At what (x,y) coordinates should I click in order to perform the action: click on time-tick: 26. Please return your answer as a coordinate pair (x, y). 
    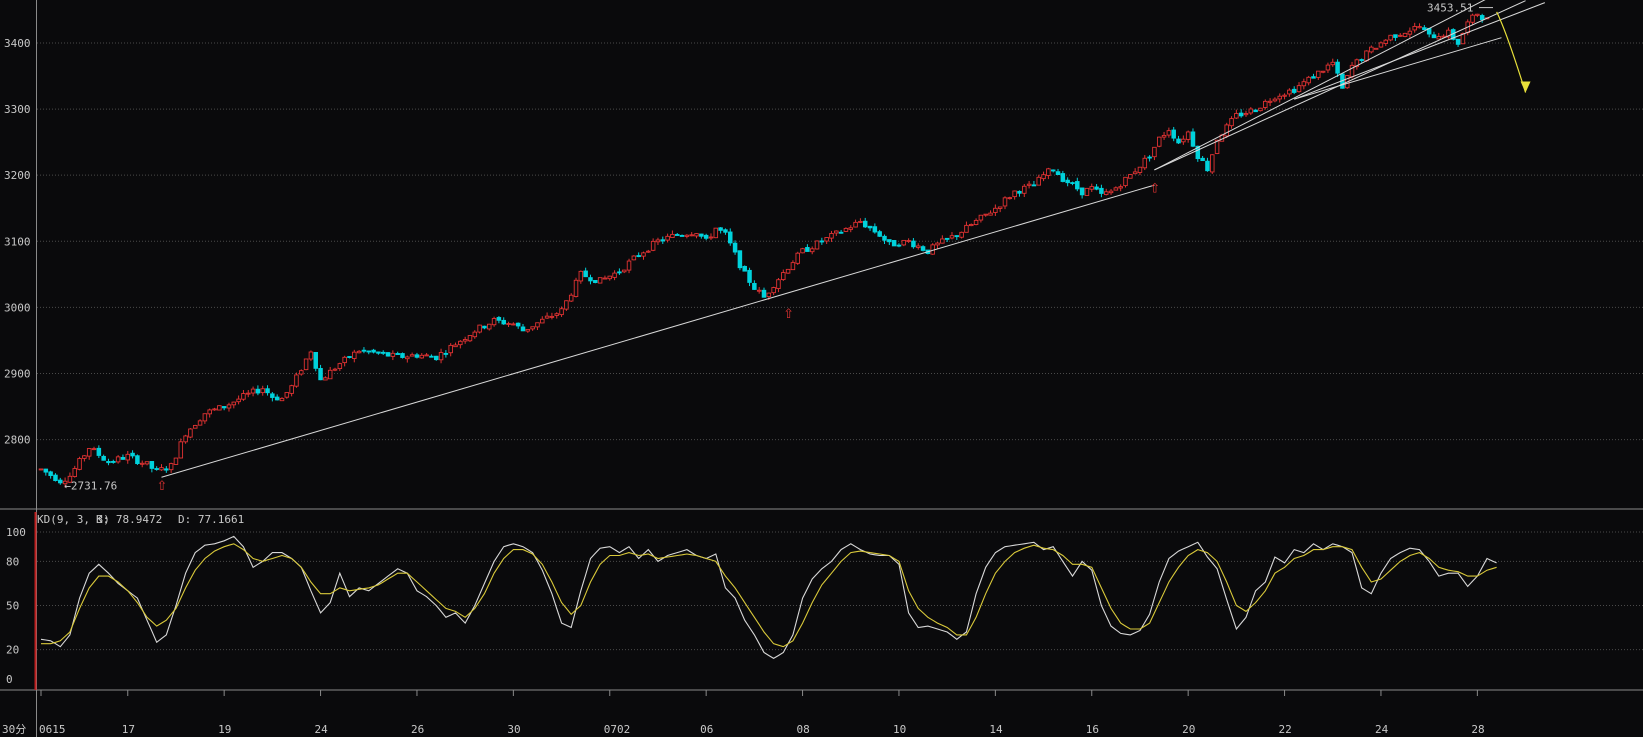
    Looking at the image, I should click on (417, 729).